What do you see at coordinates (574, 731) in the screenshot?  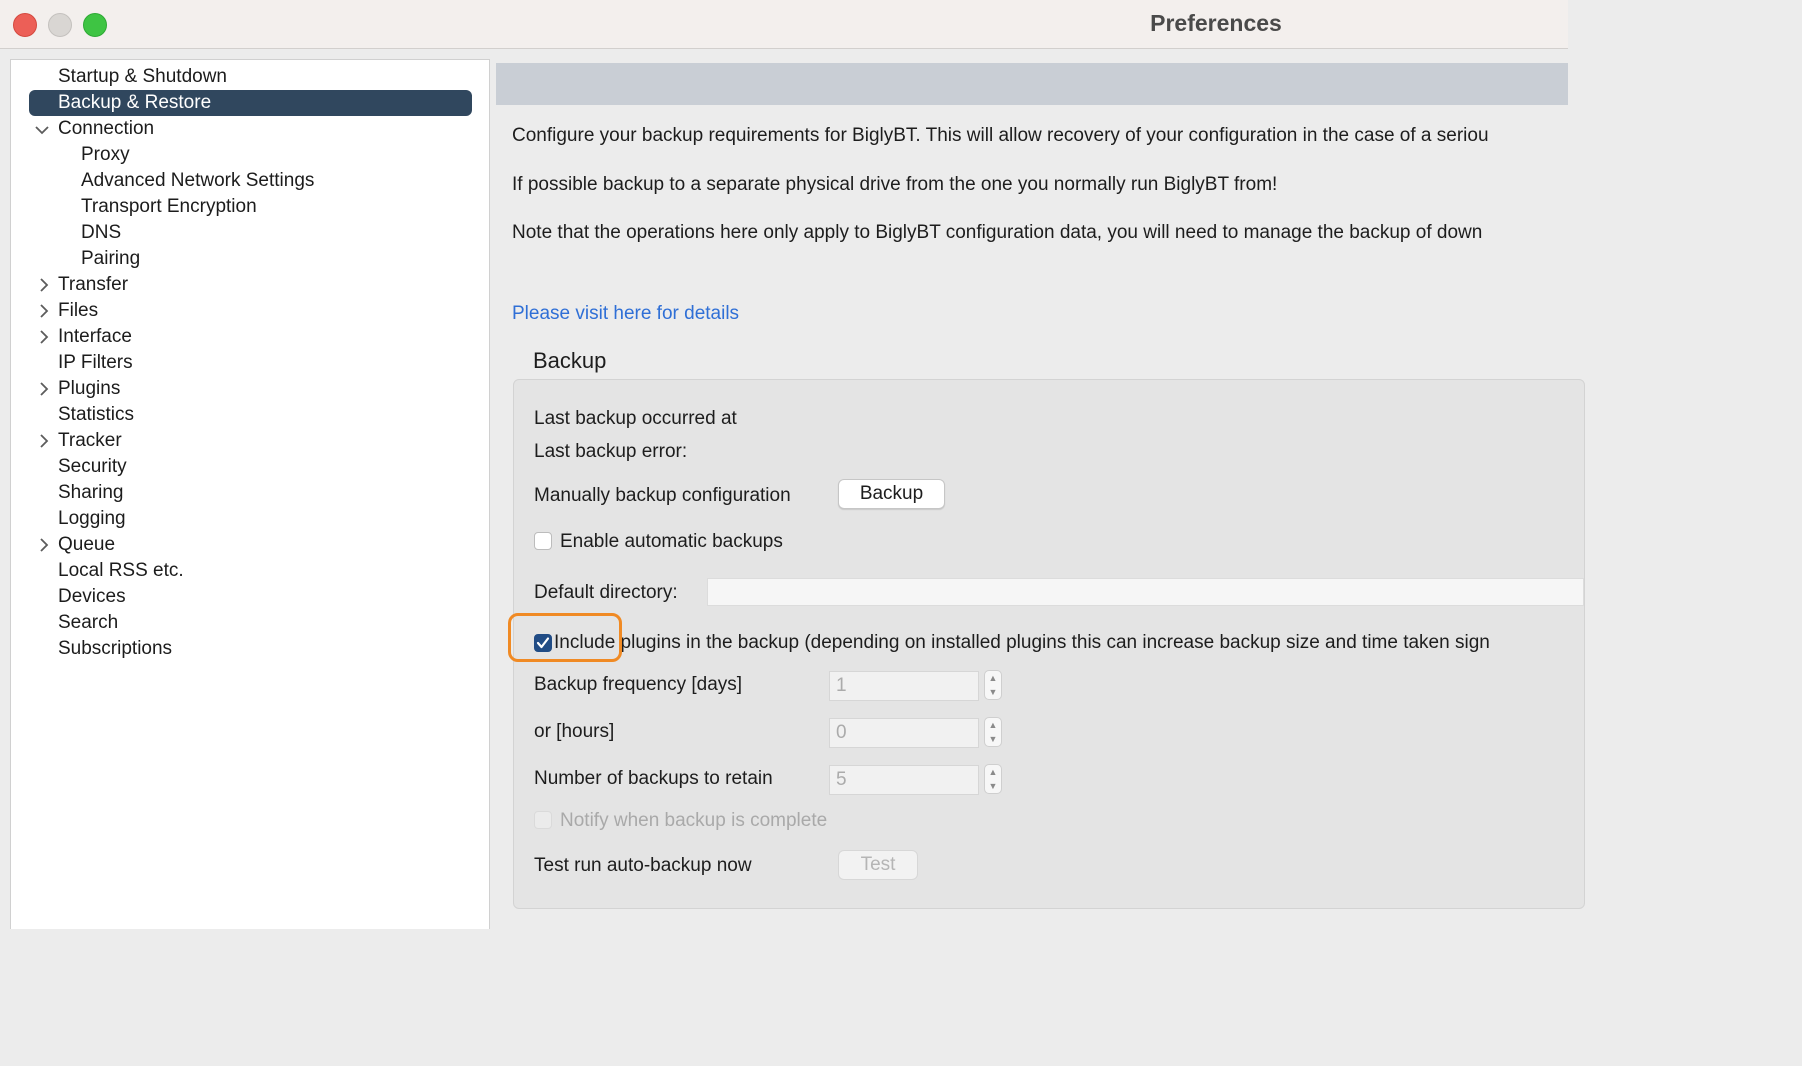 I see `hours-label: or [hours]` at bounding box center [574, 731].